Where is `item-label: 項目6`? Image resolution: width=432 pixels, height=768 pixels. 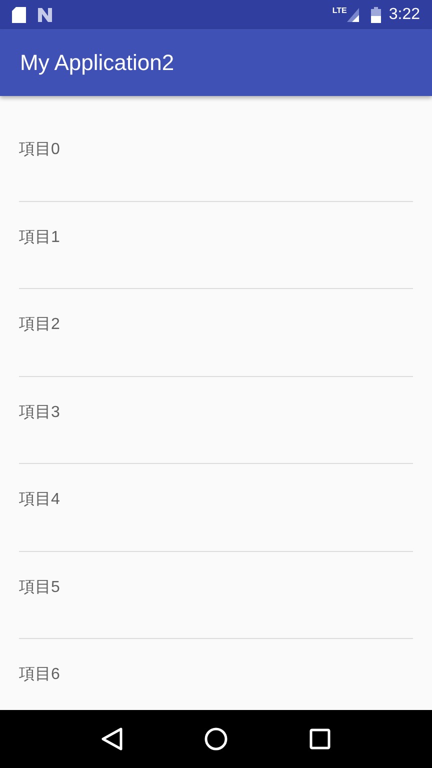 item-label: 項目6 is located at coordinates (39, 675).